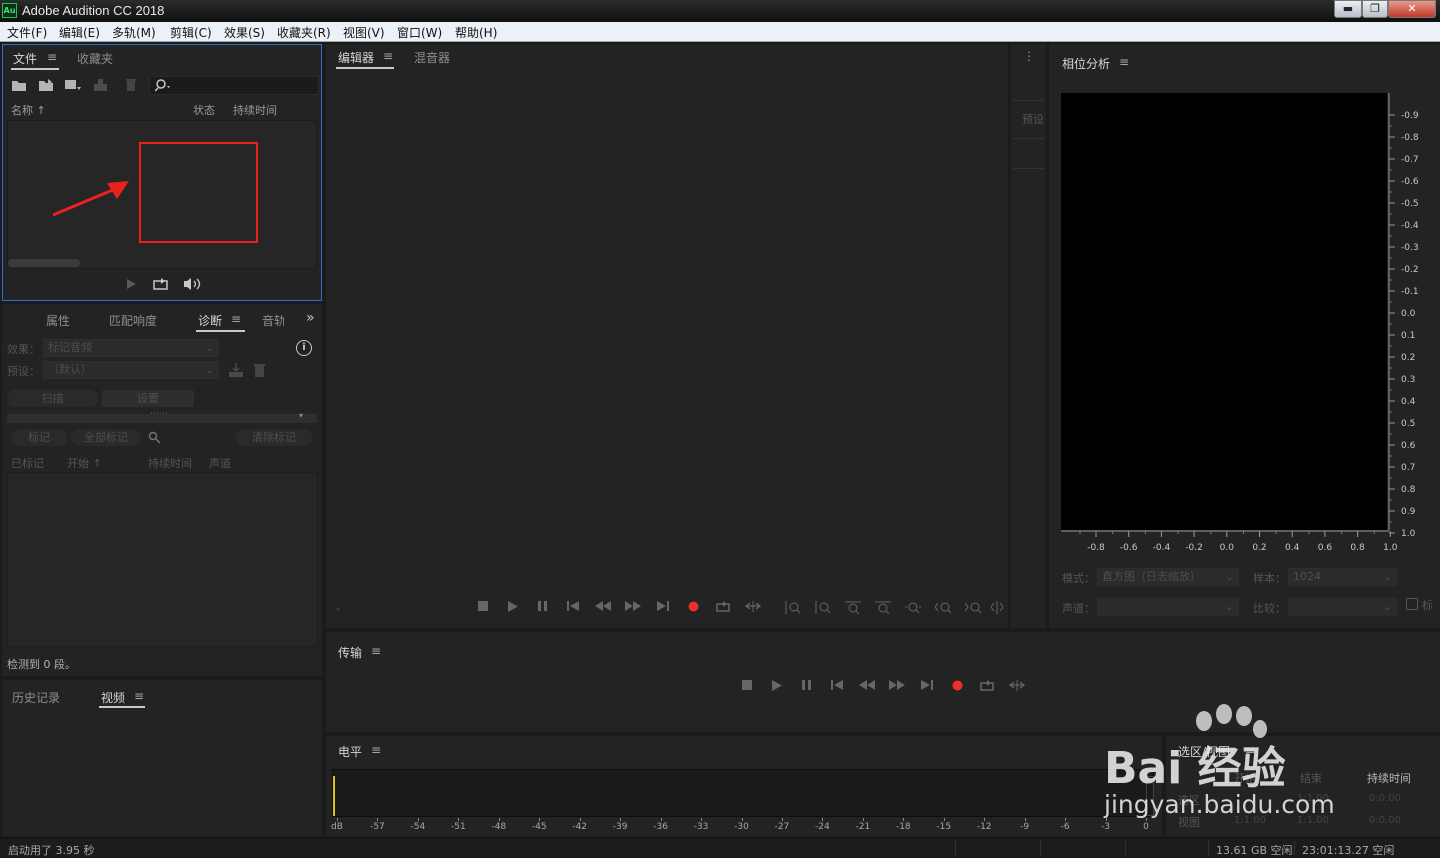 This screenshot has height=858, width=1440. Describe the element at coordinates (58, 320) in the screenshot. I see `tab-properties: 属性` at that location.